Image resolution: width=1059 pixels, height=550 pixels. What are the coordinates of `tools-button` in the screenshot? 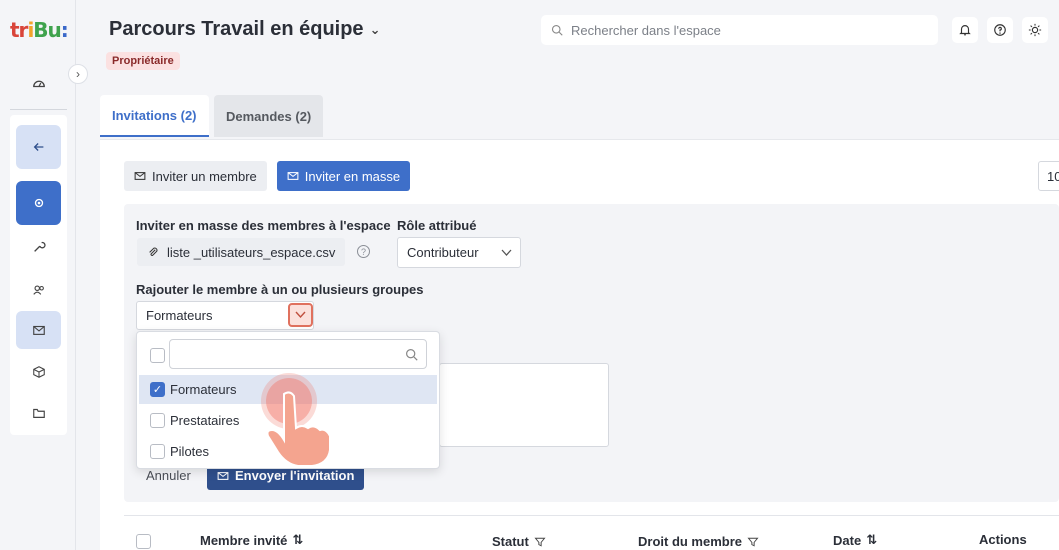 It's located at (38, 247).